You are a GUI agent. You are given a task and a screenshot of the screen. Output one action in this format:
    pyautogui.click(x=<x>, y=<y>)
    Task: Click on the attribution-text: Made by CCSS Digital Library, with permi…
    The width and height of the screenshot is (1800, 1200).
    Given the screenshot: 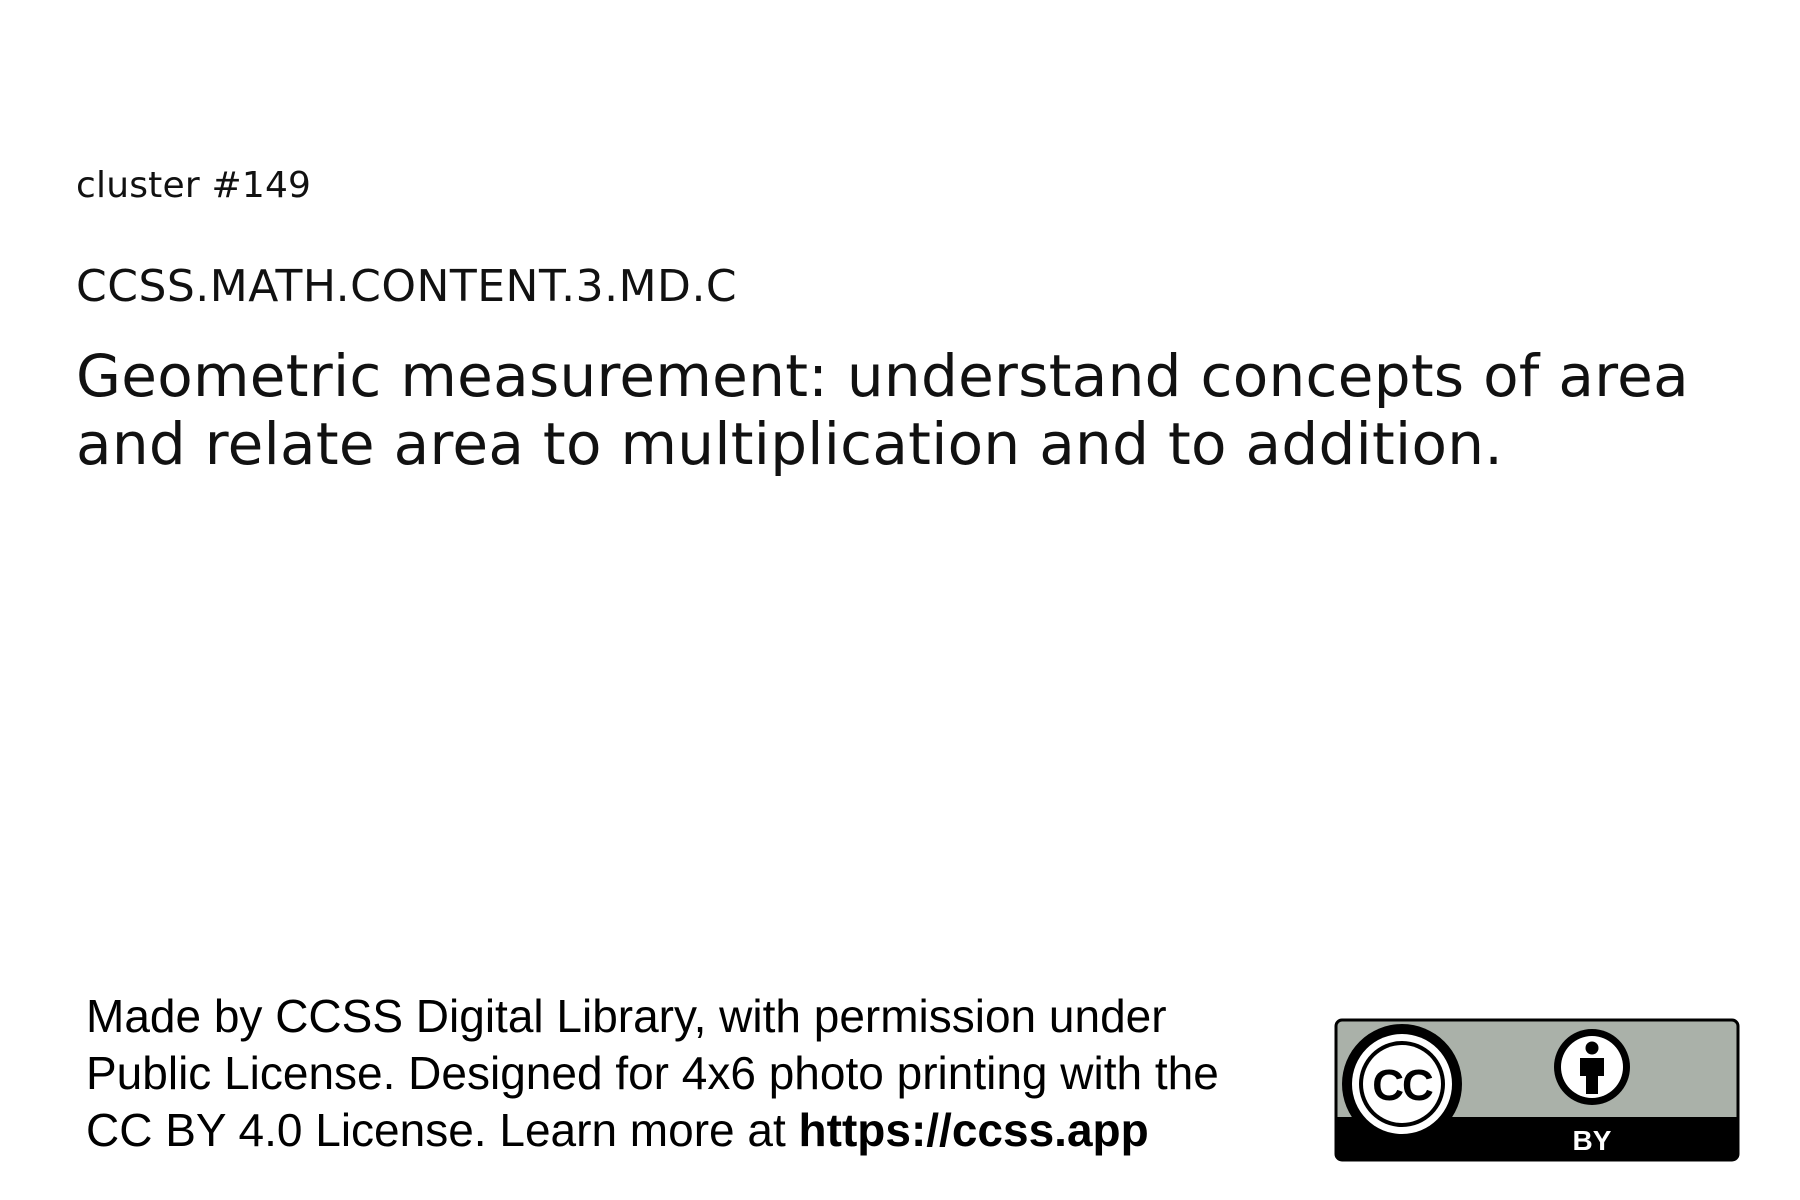 What is the action you would take?
    pyautogui.click(x=711, y=1073)
    